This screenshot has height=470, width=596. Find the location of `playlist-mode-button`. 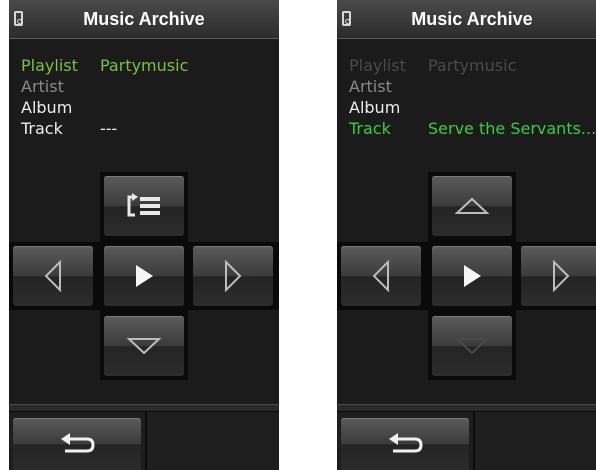

playlist-mode-button is located at coordinates (144, 206).